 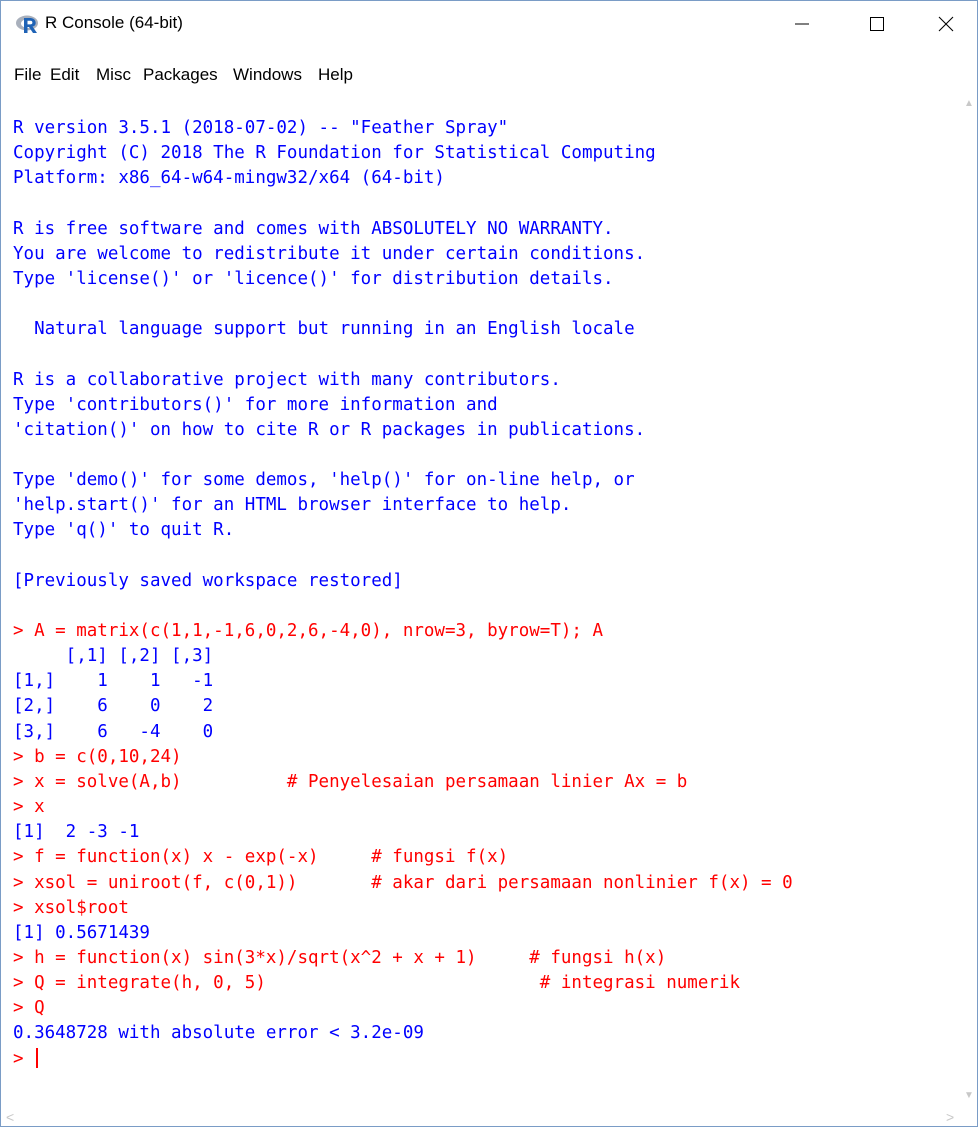 What do you see at coordinates (113, 706) in the screenshot?
I see `console-output-line: [2,] 6 0 2` at bounding box center [113, 706].